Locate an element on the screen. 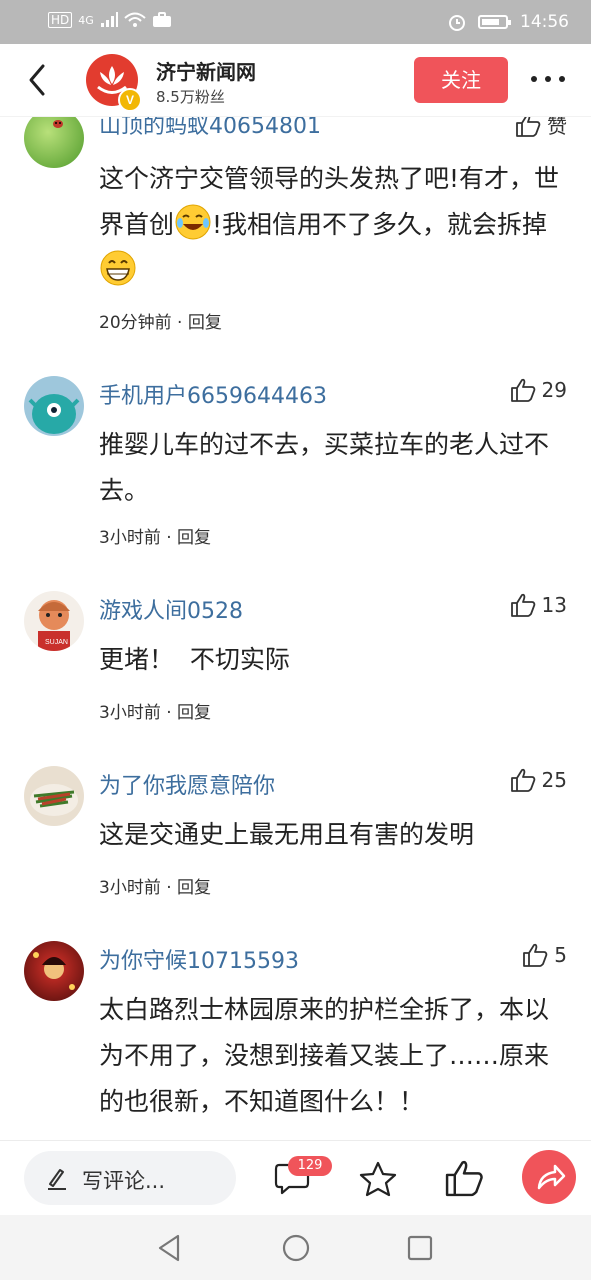 Image resolution: width=591 pixels, height=1280 pixels. clock: 14:56 is located at coordinates (544, 22).